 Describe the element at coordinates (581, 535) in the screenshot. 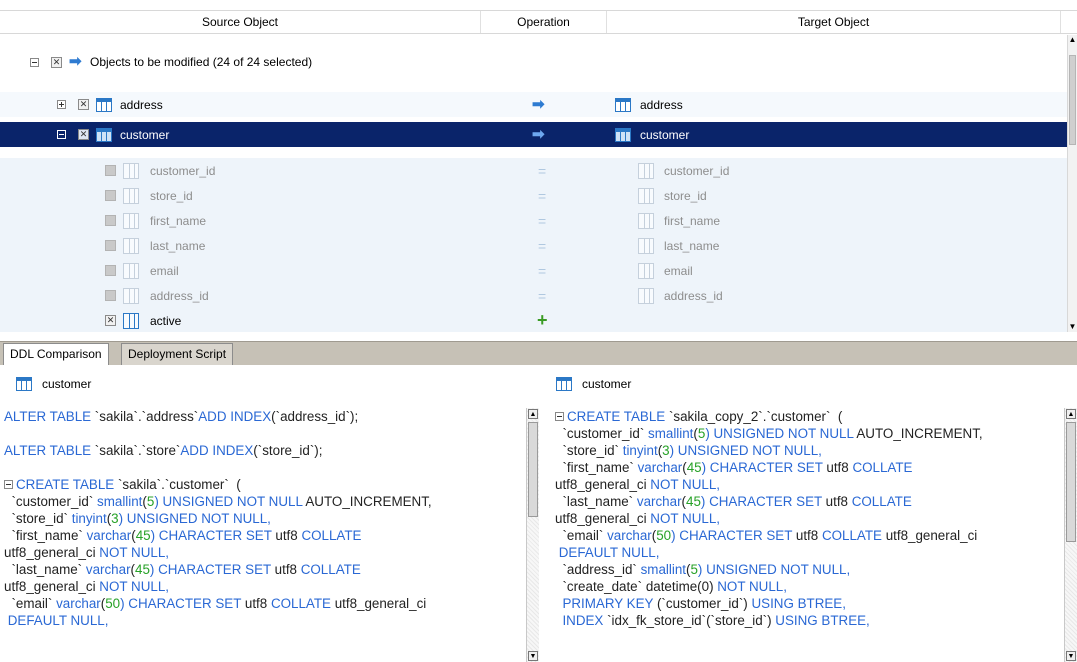

I see `code-token: `email`` at that location.